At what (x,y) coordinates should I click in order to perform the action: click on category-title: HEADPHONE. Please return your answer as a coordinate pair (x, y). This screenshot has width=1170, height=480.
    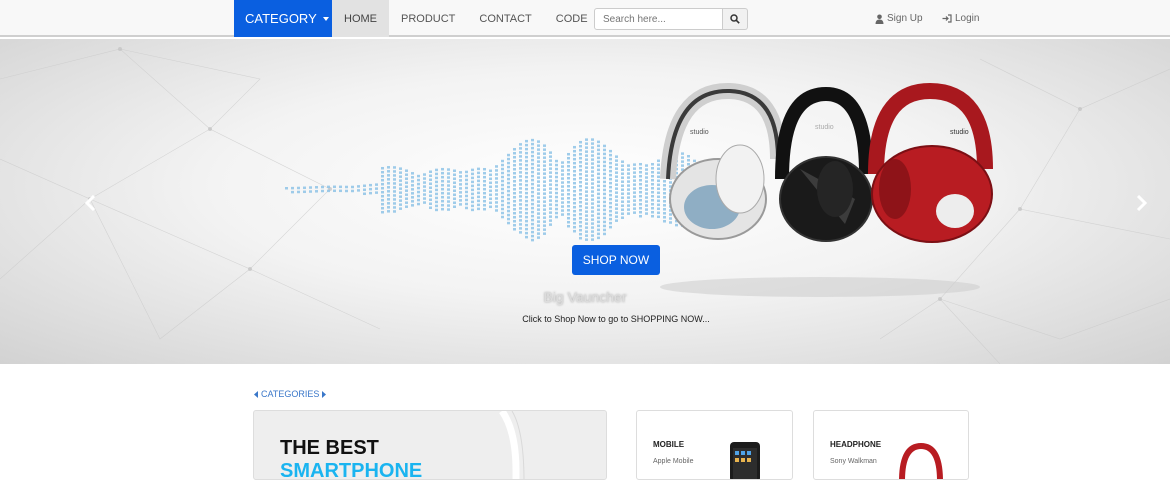
    Looking at the image, I should click on (856, 444).